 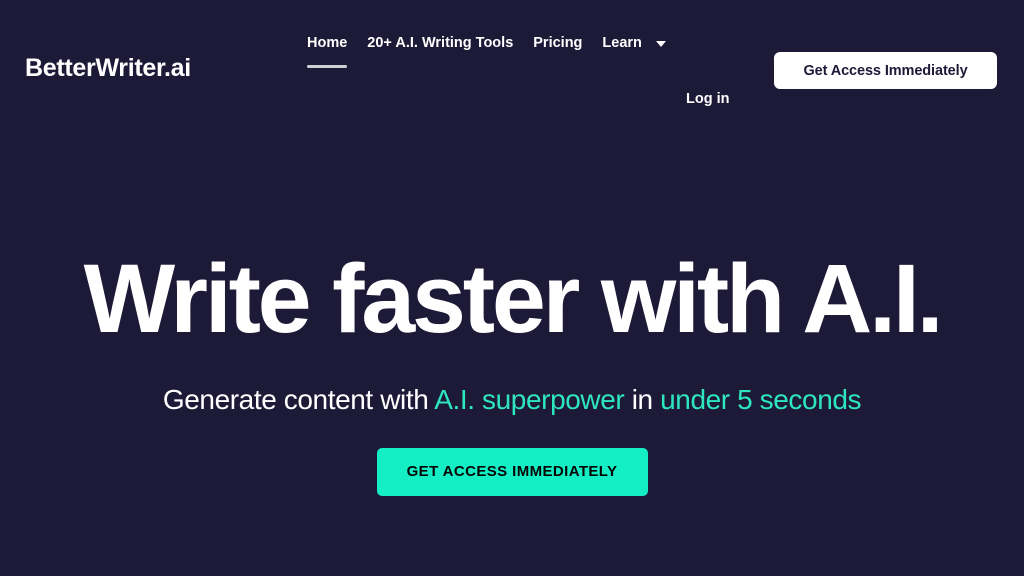 I want to click on chevron-down-icon, so click(x=660, y=43).